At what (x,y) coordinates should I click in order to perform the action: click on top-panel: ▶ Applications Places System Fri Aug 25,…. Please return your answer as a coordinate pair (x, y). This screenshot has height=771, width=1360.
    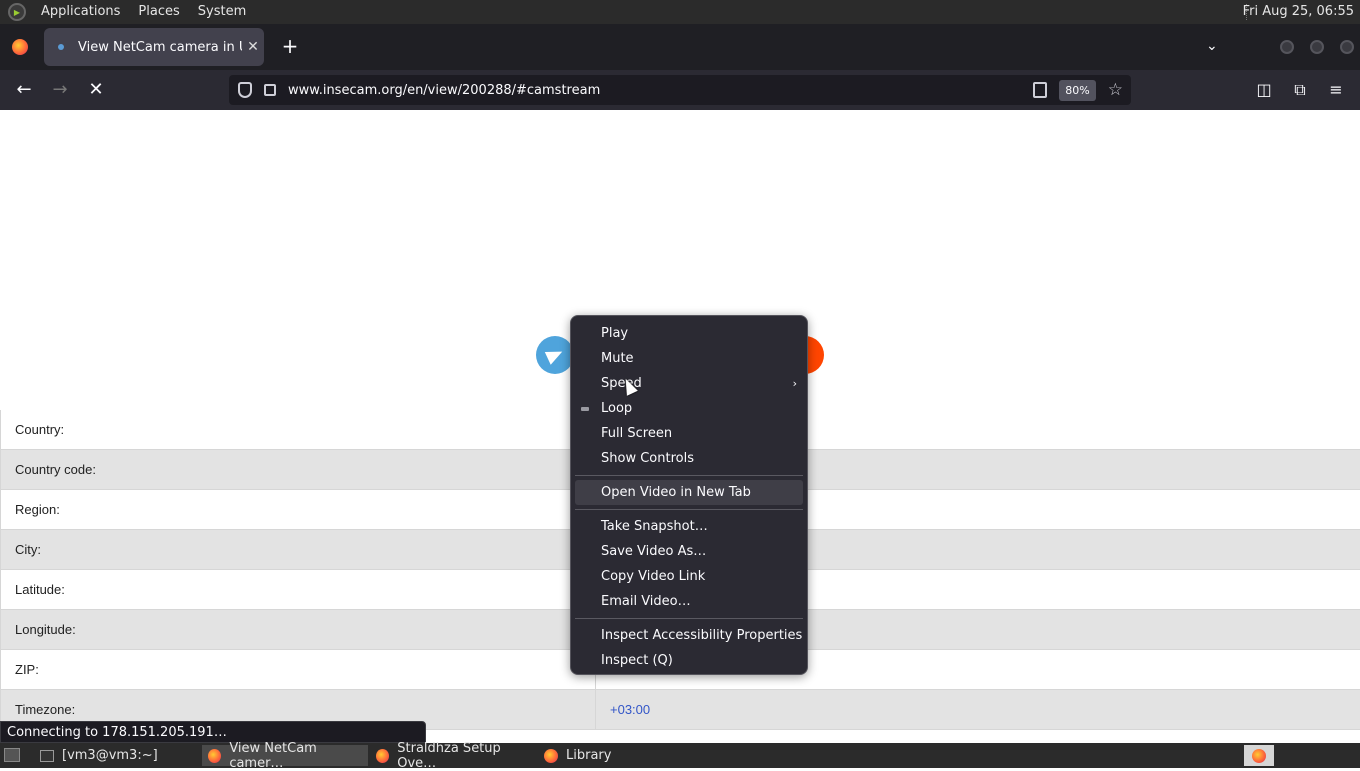
    Looking at the image, I should click on (680, 12).